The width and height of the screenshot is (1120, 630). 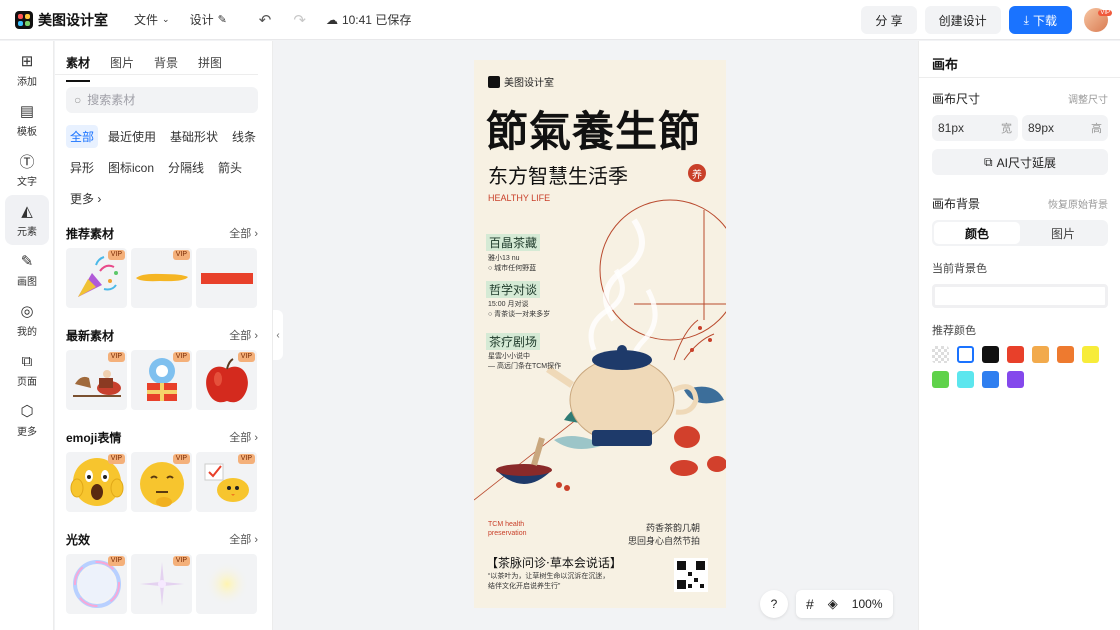 I want to click on section-title: 最新素材, so click(x=90, y=335).